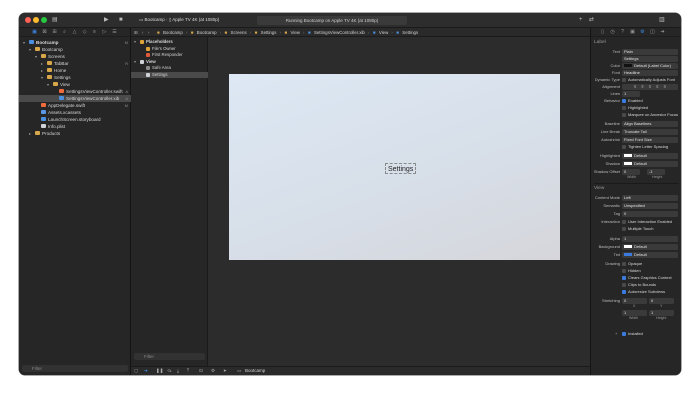 The width and height of the screenshot is (700, 402). What do you see at coordinates (136, 32) in the screenshot?
I see `related-items-icon: ⊞` at bounding box center [136, 32].